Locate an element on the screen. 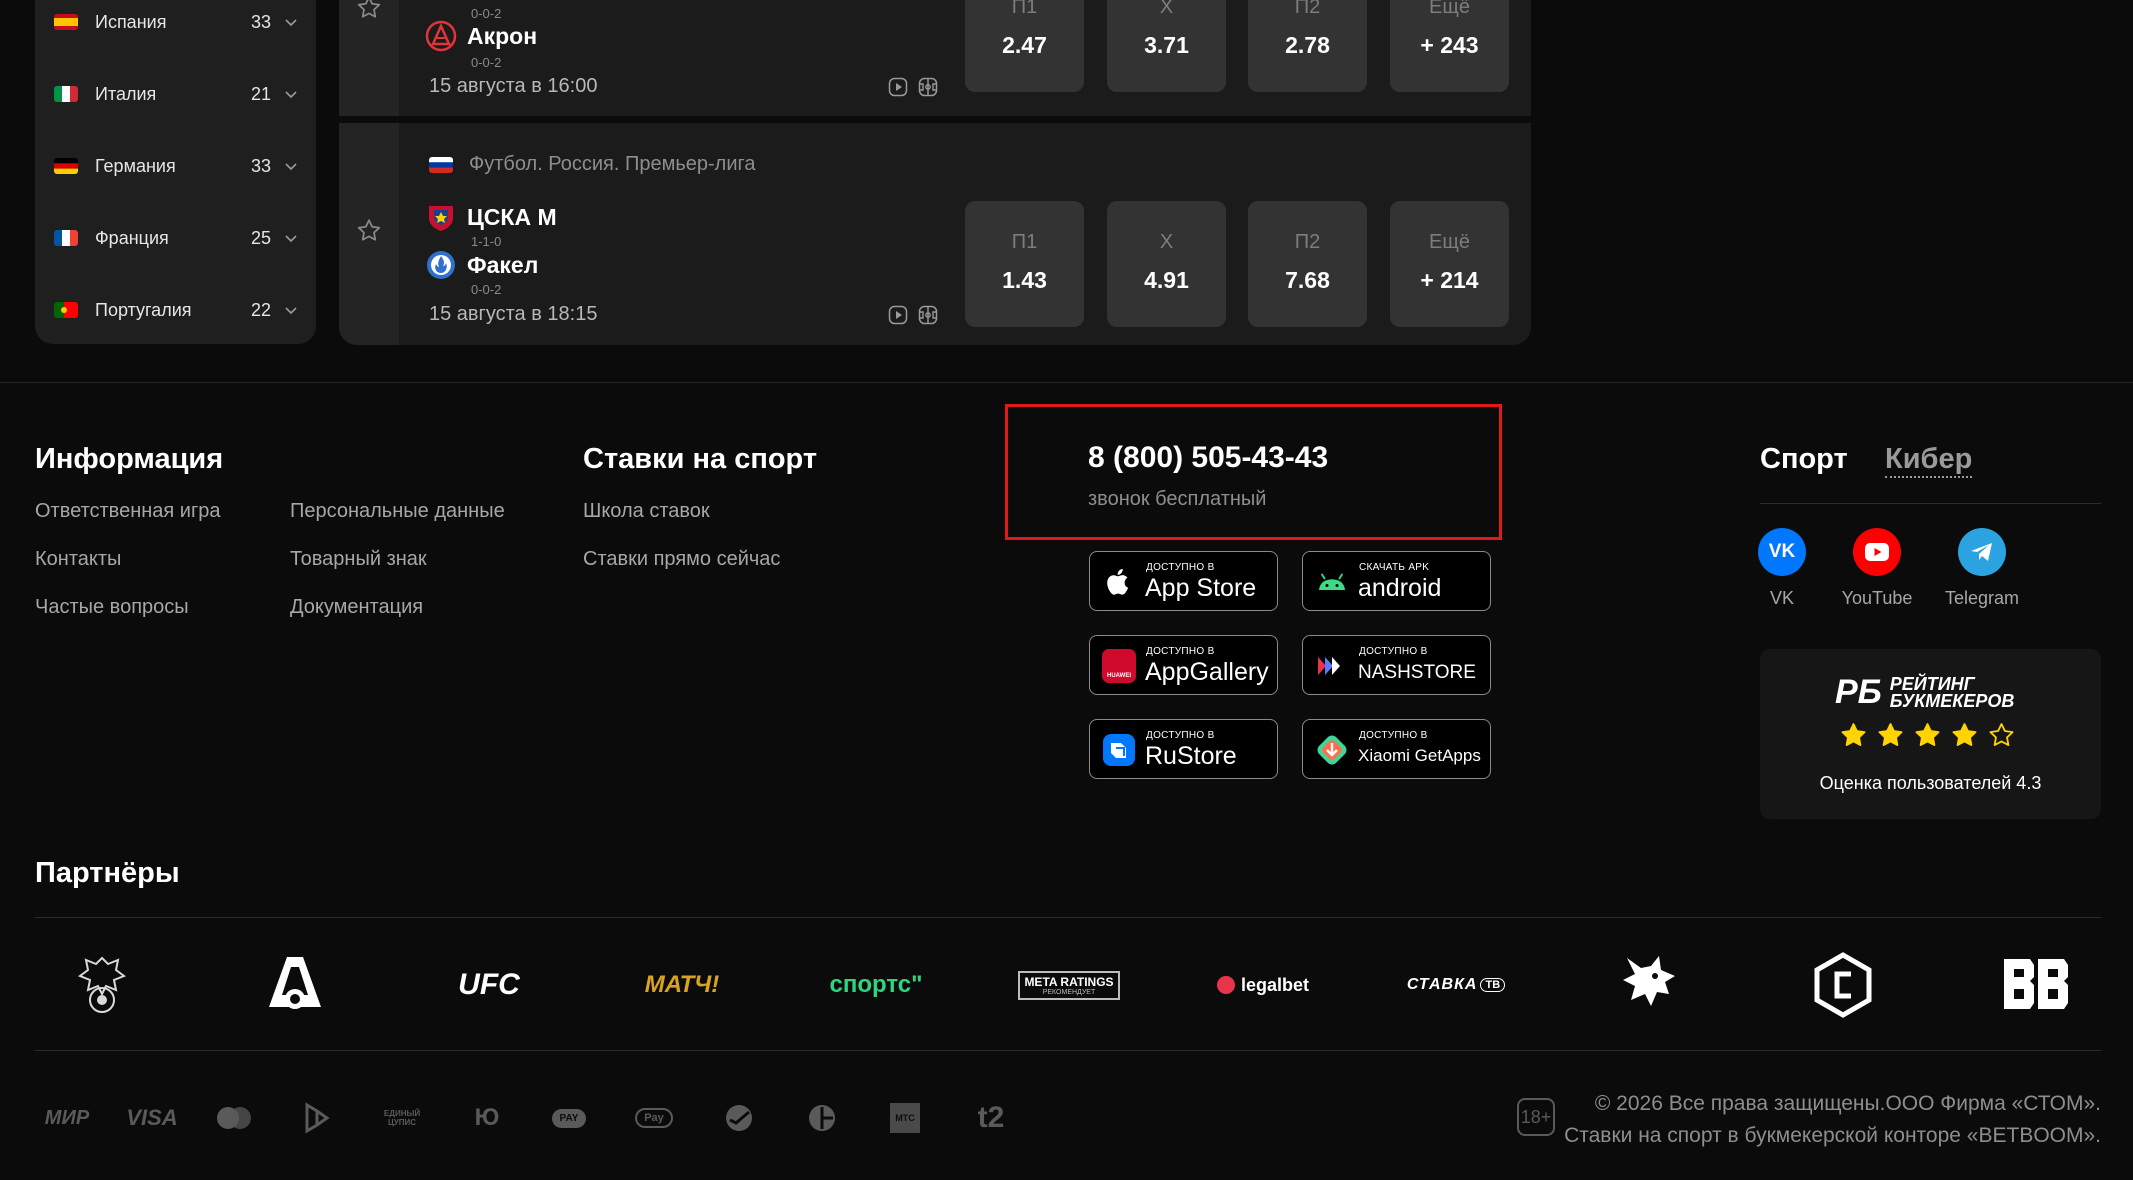 Image resolution: width=2133 pixels, height=1180 pixels. mirpay-logo: PAY is located at coordinates (569, 1118).